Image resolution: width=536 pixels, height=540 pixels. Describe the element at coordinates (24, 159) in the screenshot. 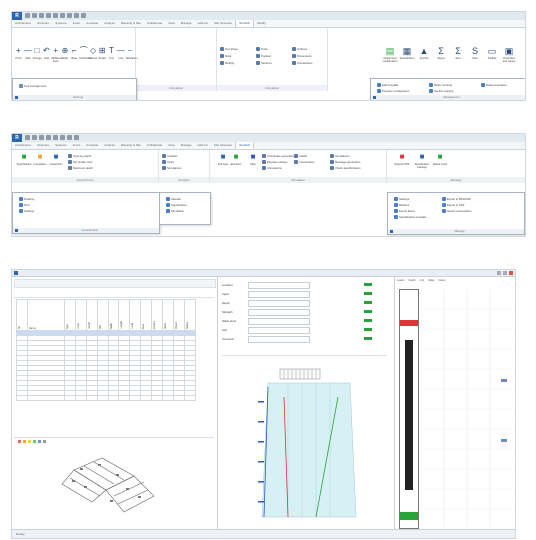

I see `specification-button: ■ Specification` at that location.